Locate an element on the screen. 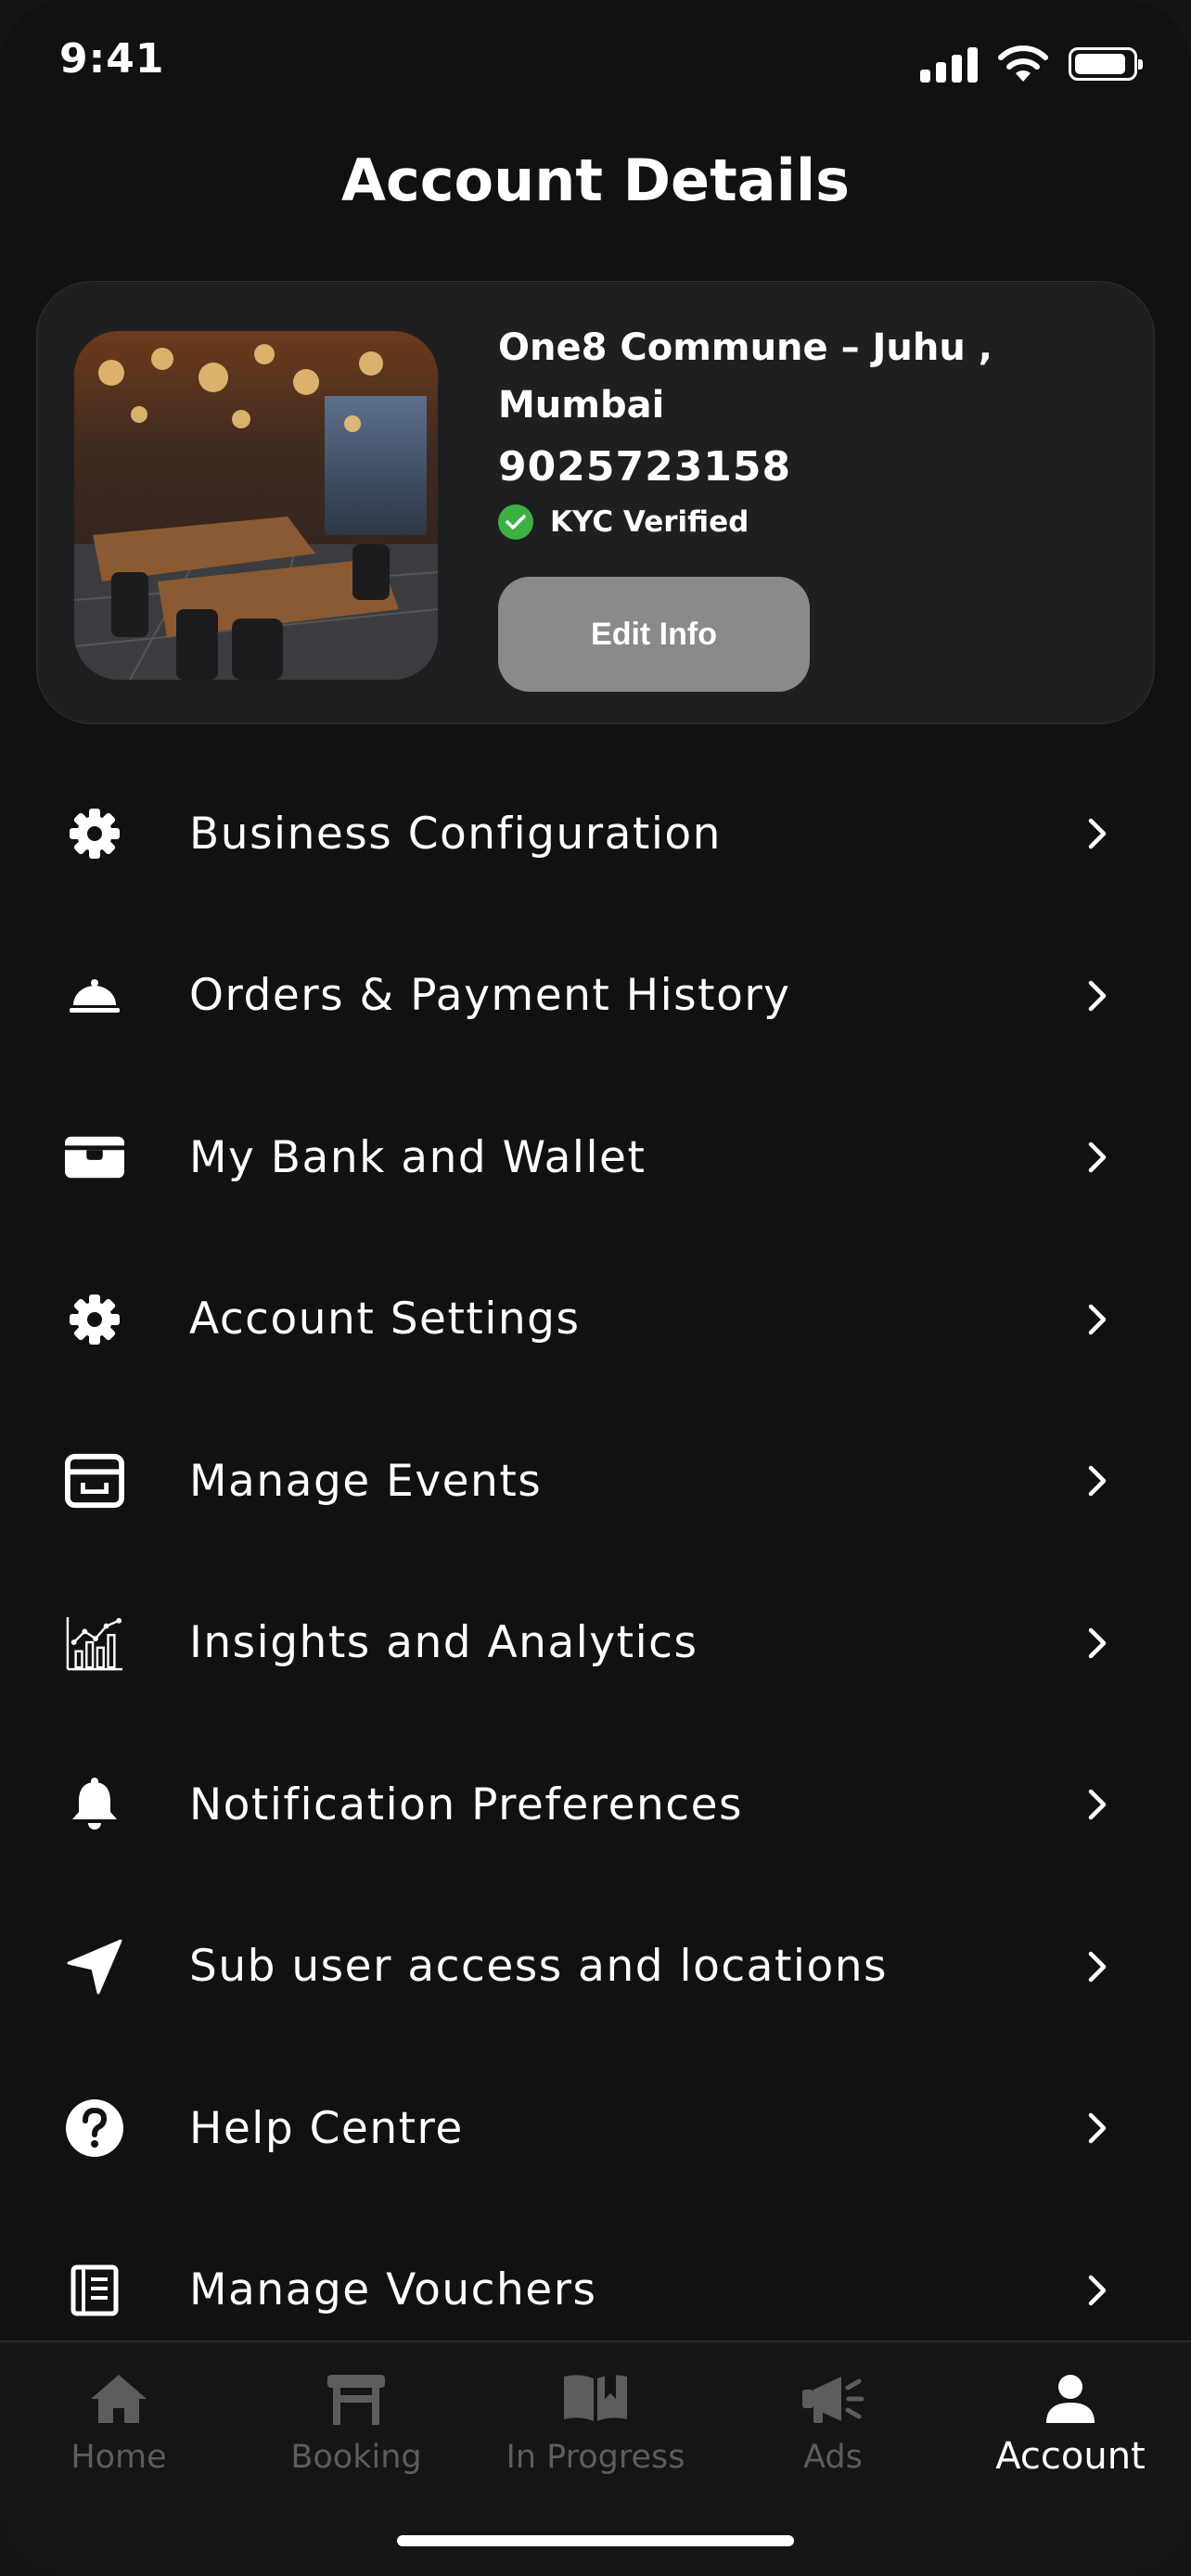 This screenshot has height=2576, width=1191. nav-tab-in-progress: In Progress is located at coordinates (595, 2425).